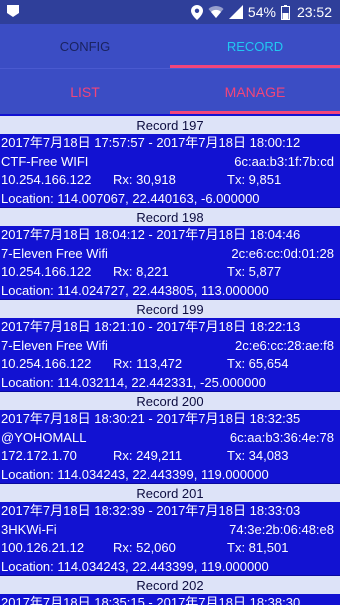 This screenshot has height=605, width=340. What do you see at coordinates (148, 363) in the screenshot?
I see `record-rx: Rx: 113,472` at bounding box center [148, 363].